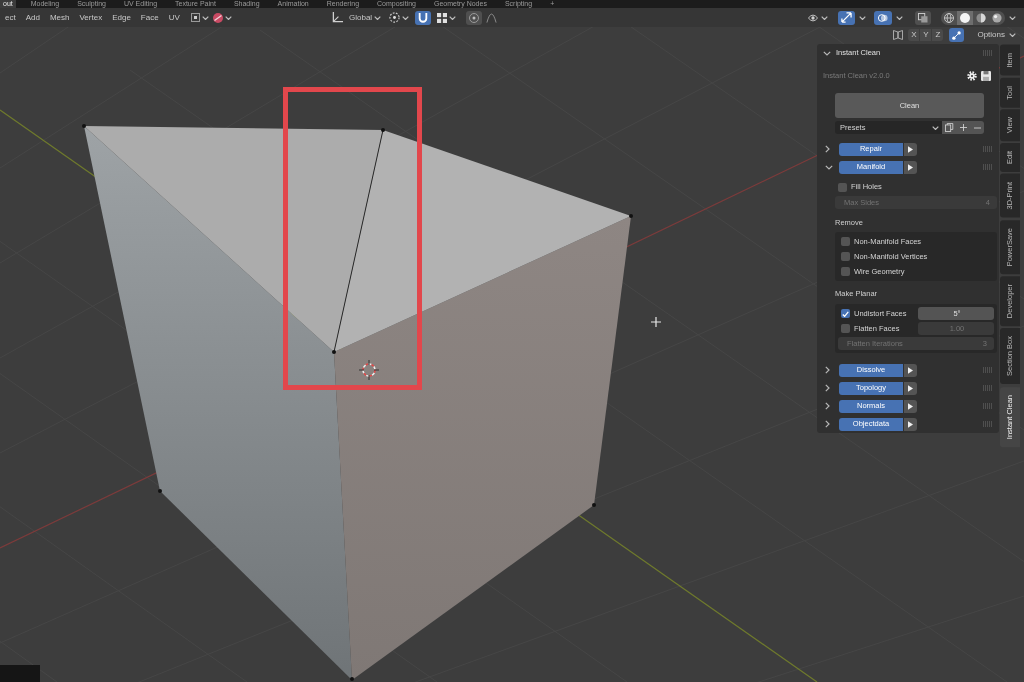  I want to click on magnet-icon, so click(423, 17).